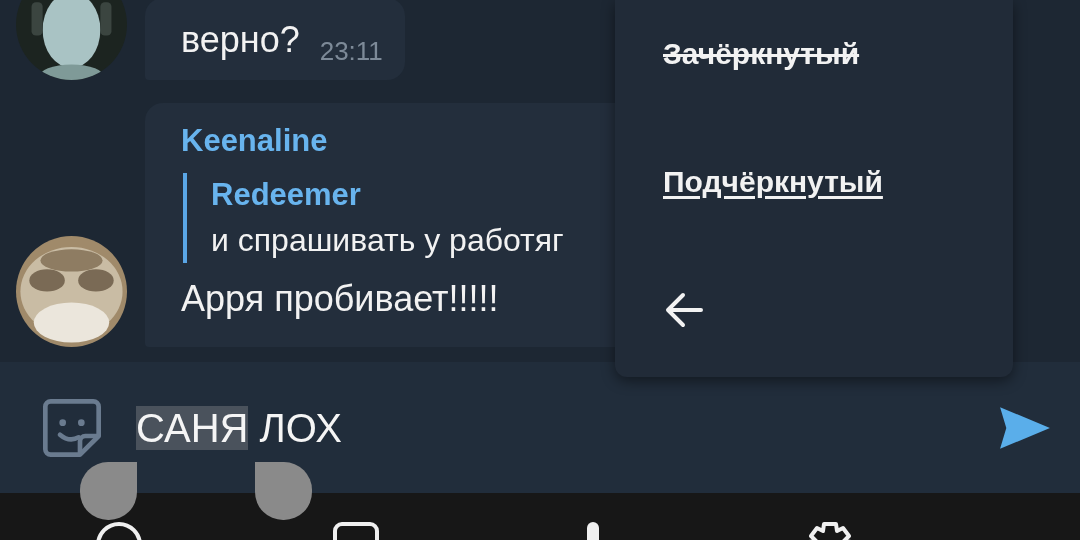  I want to click on menu-item: Зачёркнутый, so click(761, 59).